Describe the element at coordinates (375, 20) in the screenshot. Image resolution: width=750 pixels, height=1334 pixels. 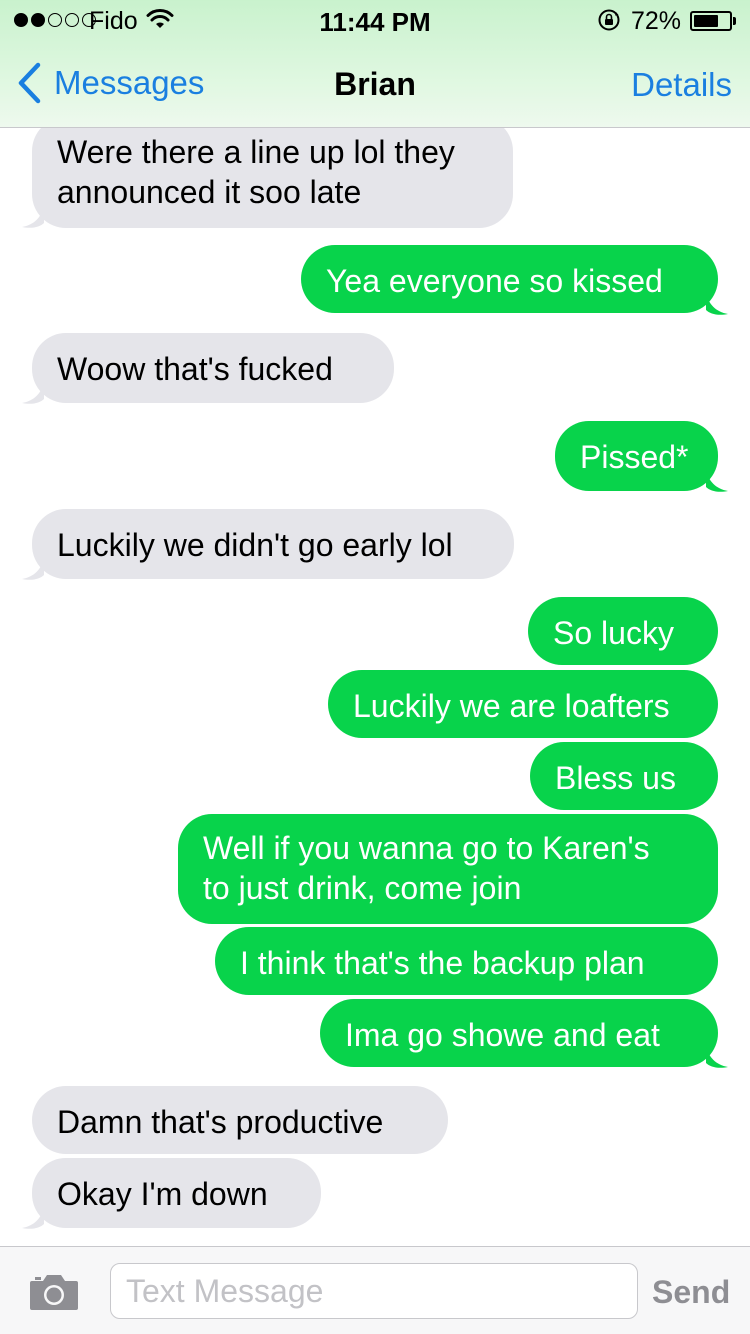
I see `status-bar: Fido 11:44 PM 72%` at that location.